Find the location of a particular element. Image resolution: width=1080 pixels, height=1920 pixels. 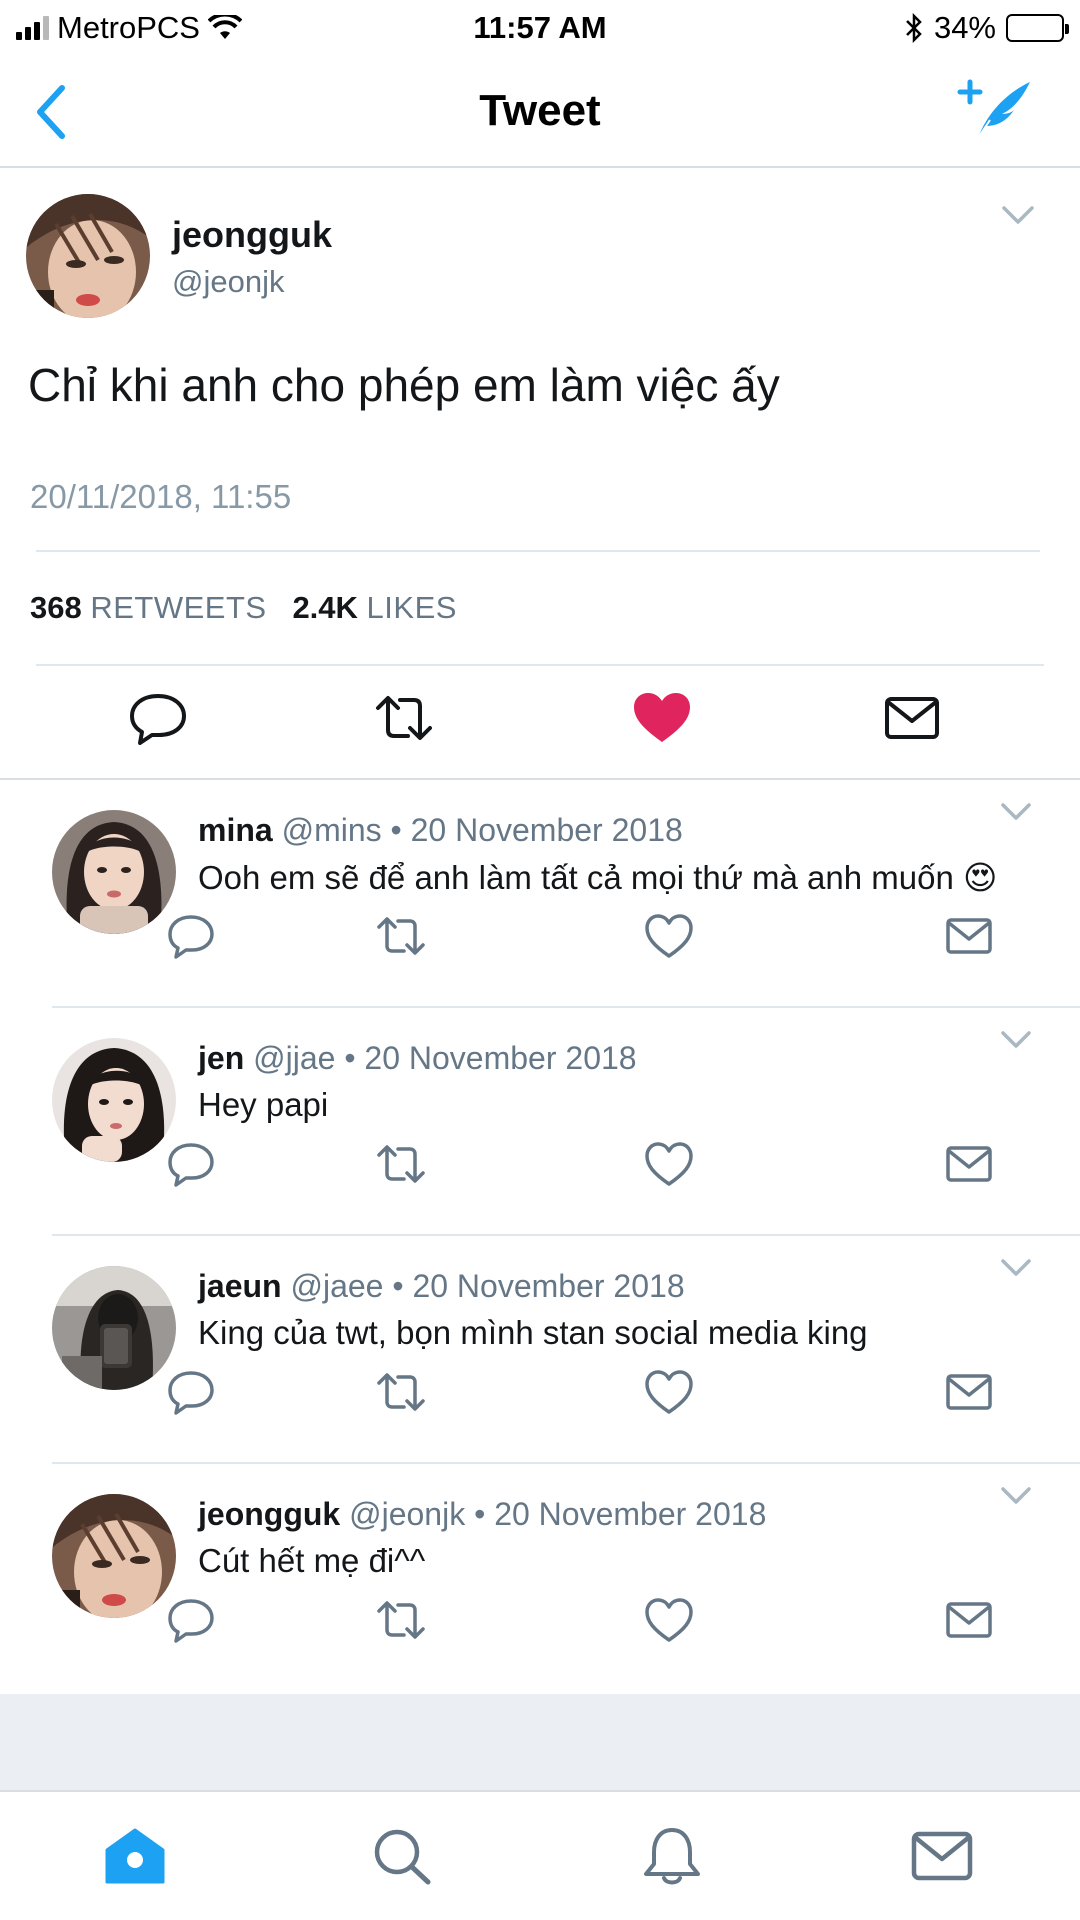

reply-header: mina @mins • 20 November 2018 is located at coordinates (440, 830).